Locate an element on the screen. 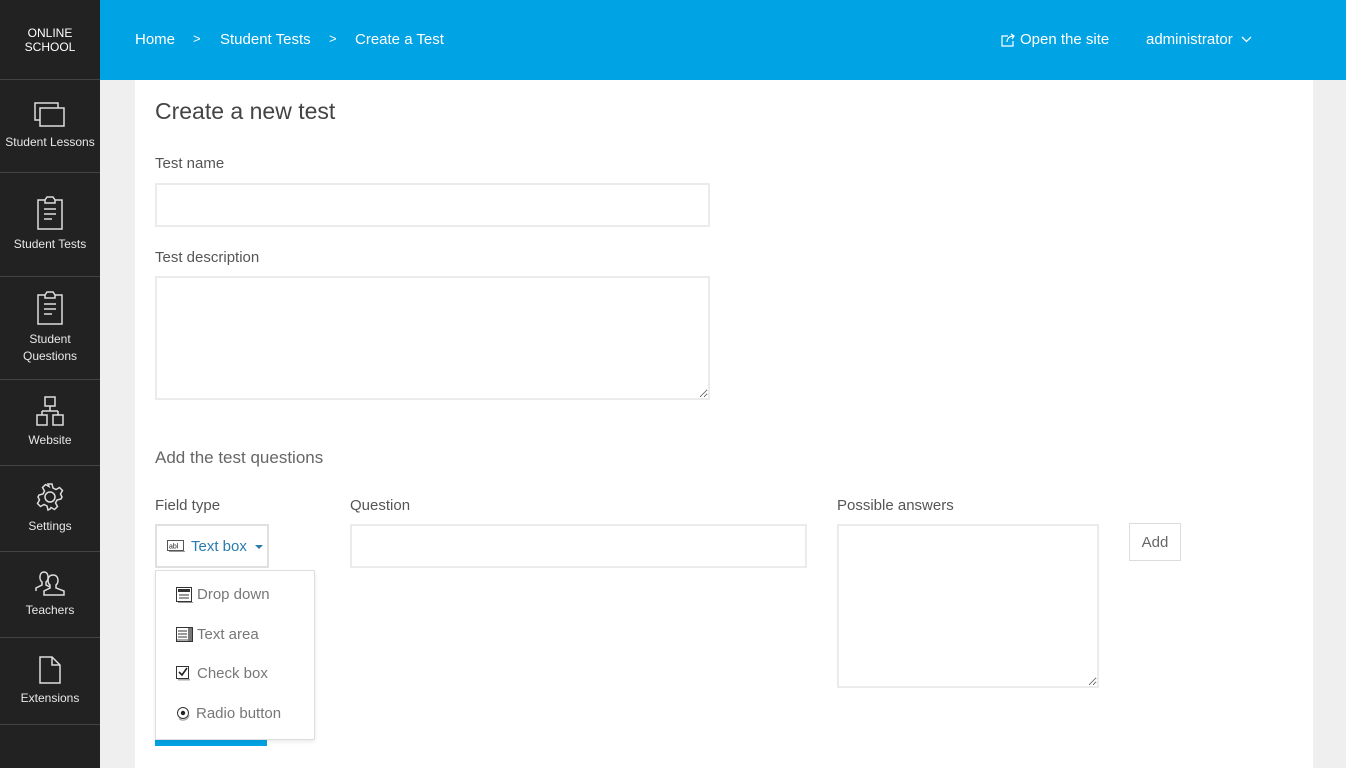 The width and height of the screenshot is (1346, 768). field-type-selected: Text box is located at coordinates (219, 546).